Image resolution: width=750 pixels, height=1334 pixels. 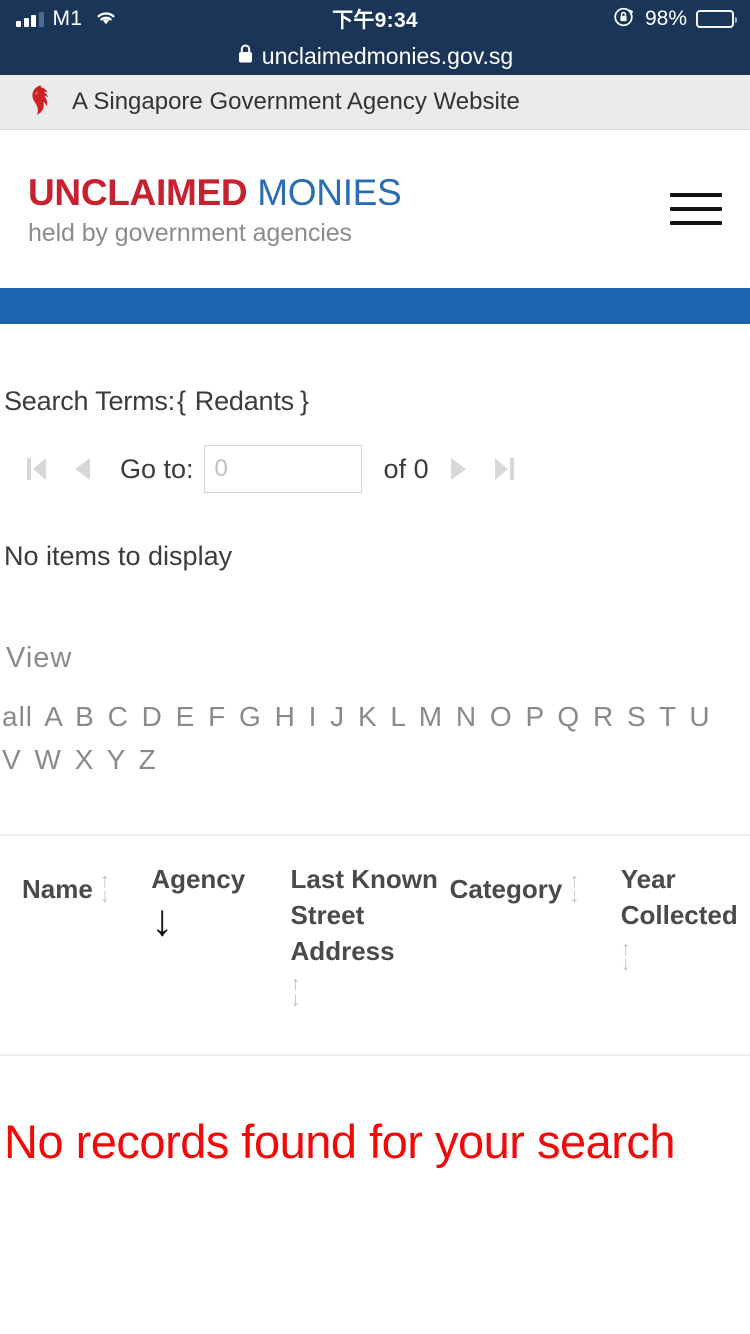 I want to click on next-page-icon, so click(x=458, y=469).